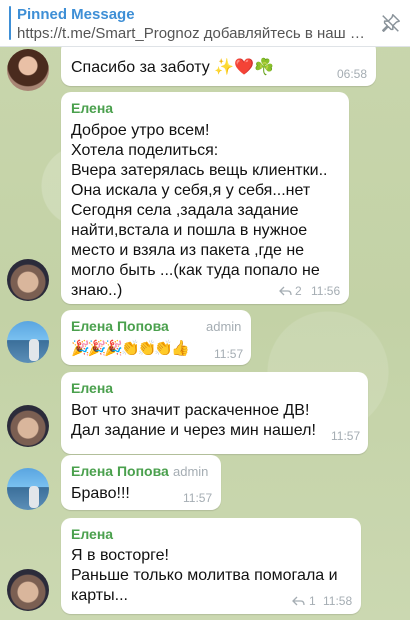 The height and width of the screenshot is (620, 410). What do you see at coordinates (141, 482) in the screenshot?
I see `message-bubble: Елена Попова admin Браво!!! 11:57` at bounding box center [141, 482].